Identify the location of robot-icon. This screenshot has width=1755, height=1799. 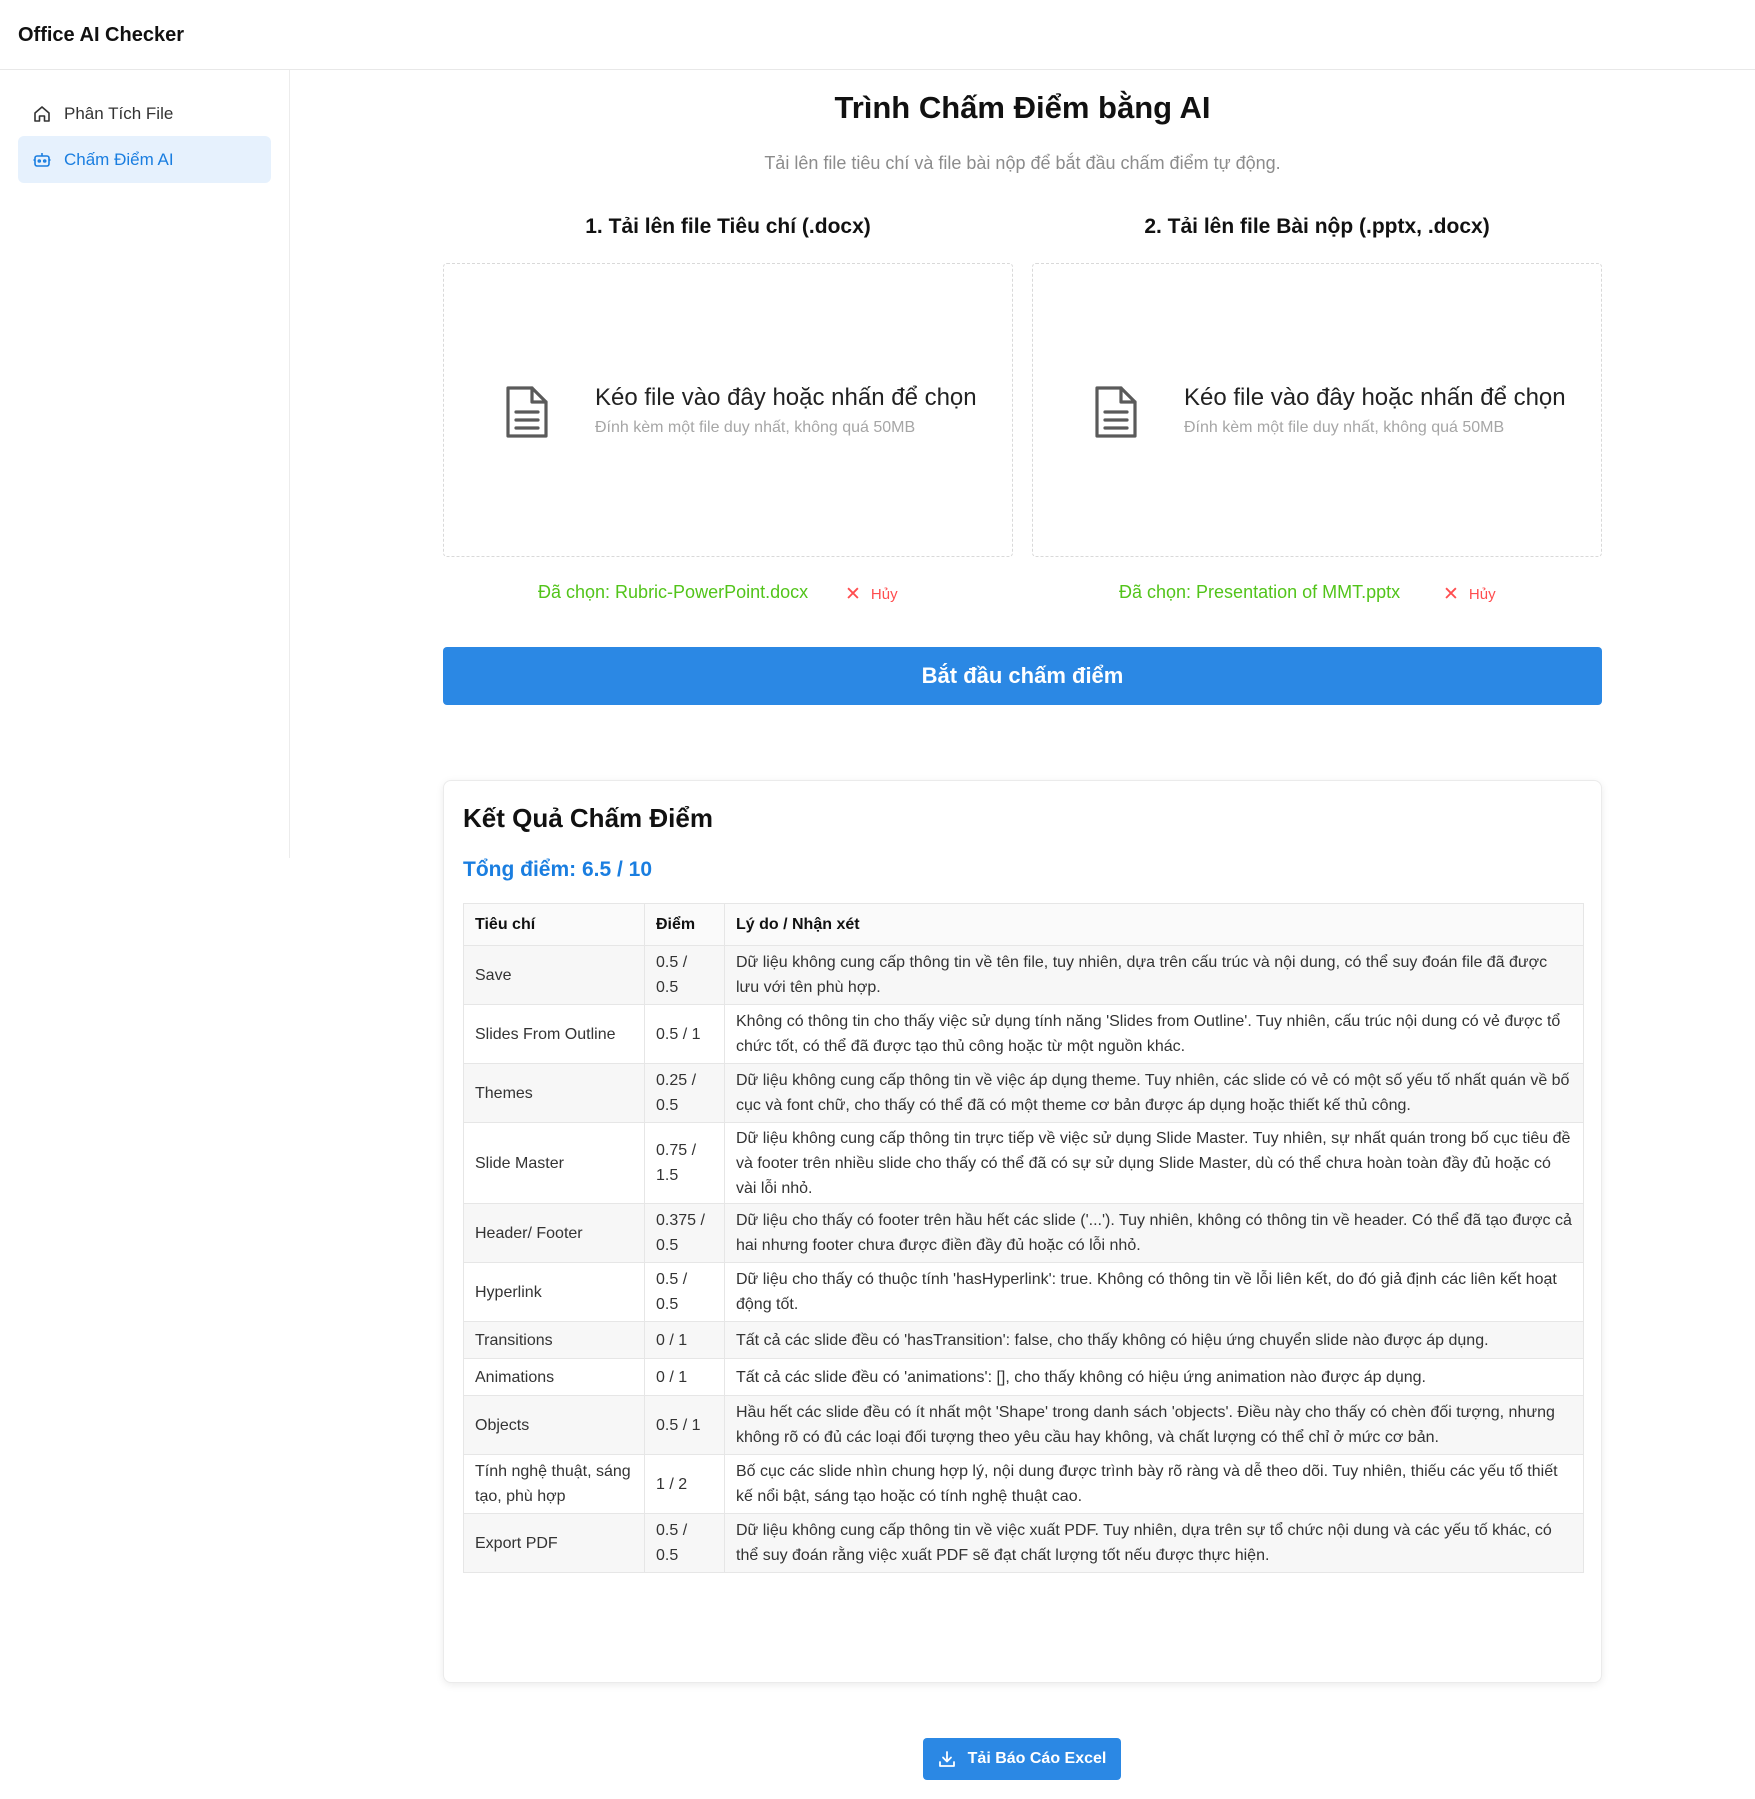
(42, 160).